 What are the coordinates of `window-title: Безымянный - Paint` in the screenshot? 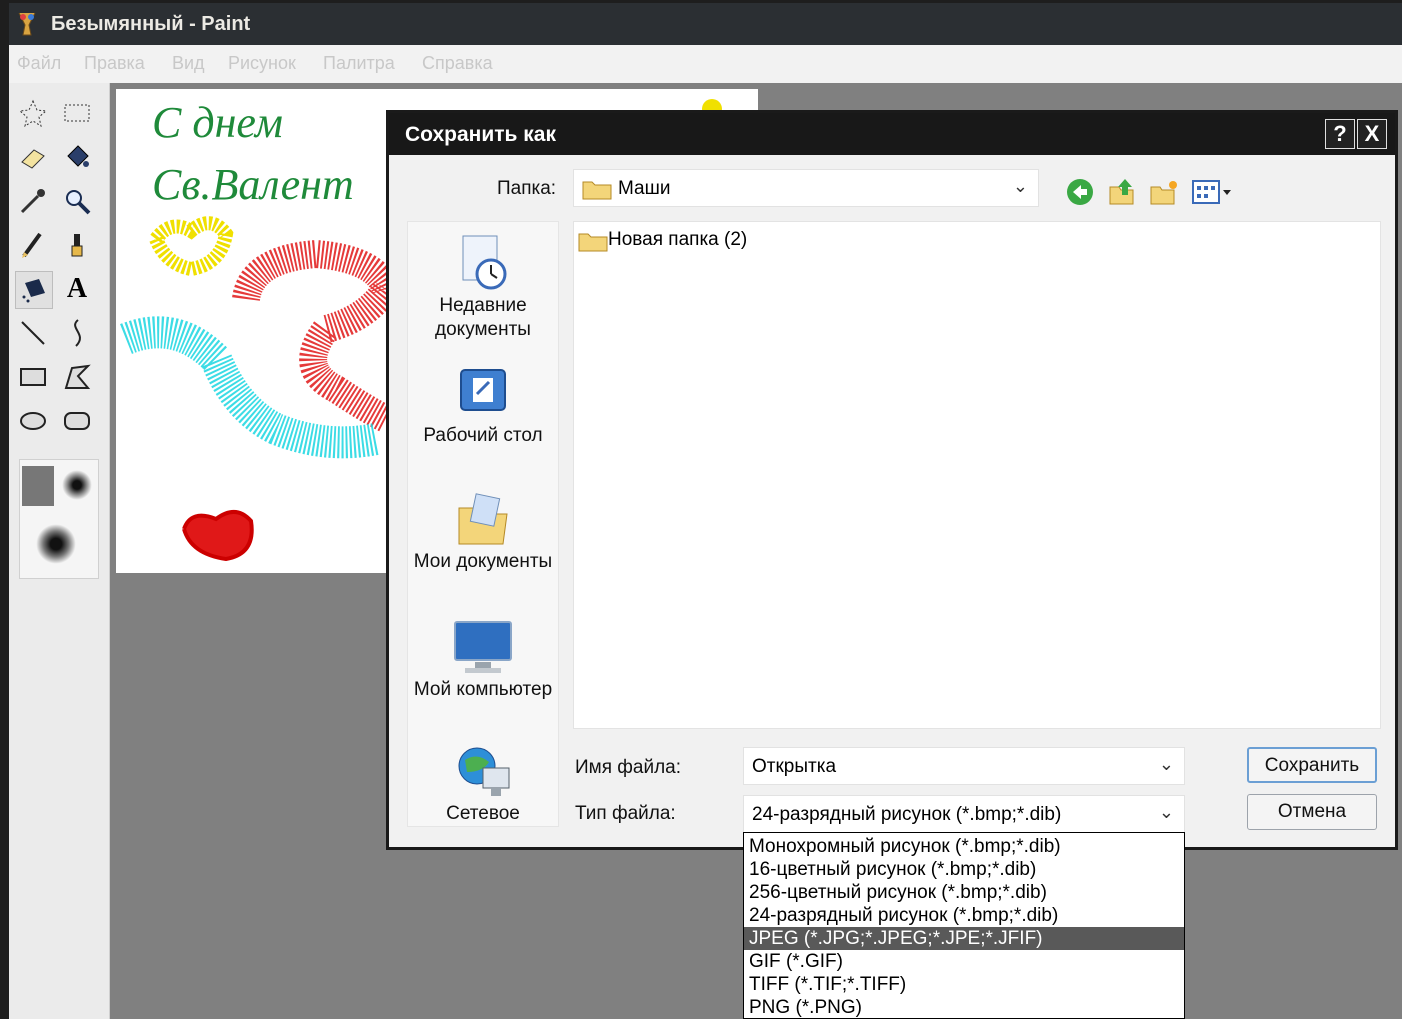 It's located at (151, 24).